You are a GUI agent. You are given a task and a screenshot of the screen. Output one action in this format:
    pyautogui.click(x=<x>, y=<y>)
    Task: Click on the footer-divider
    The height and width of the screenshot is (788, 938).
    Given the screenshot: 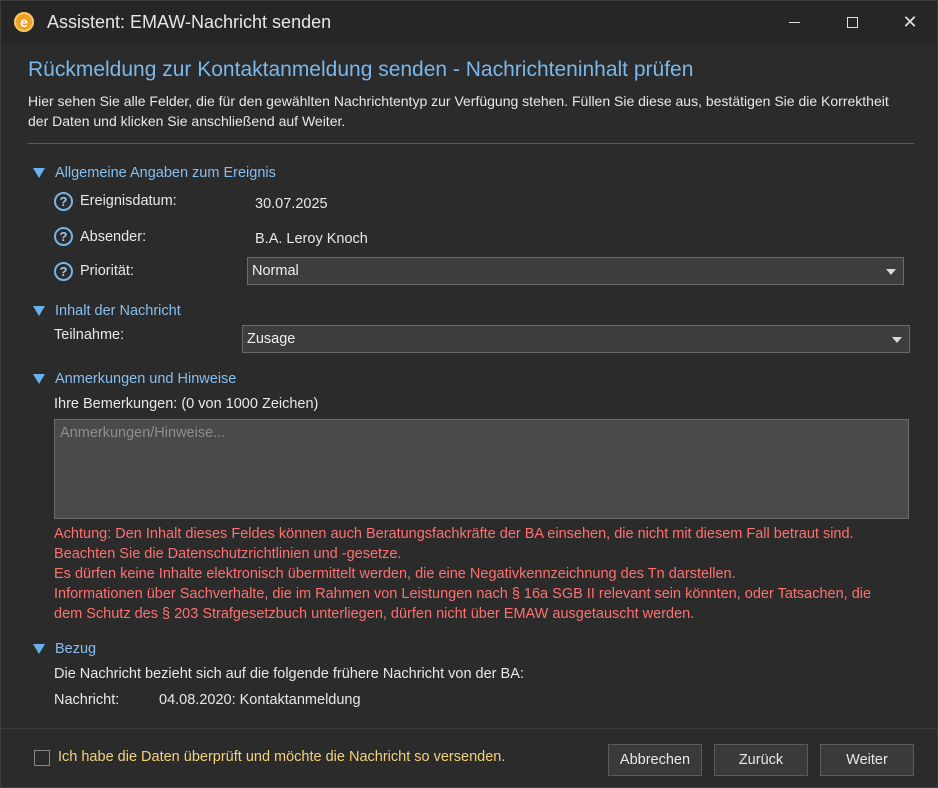 What is the action you would take?
    pyautogui.click(x=469, y=728)
    